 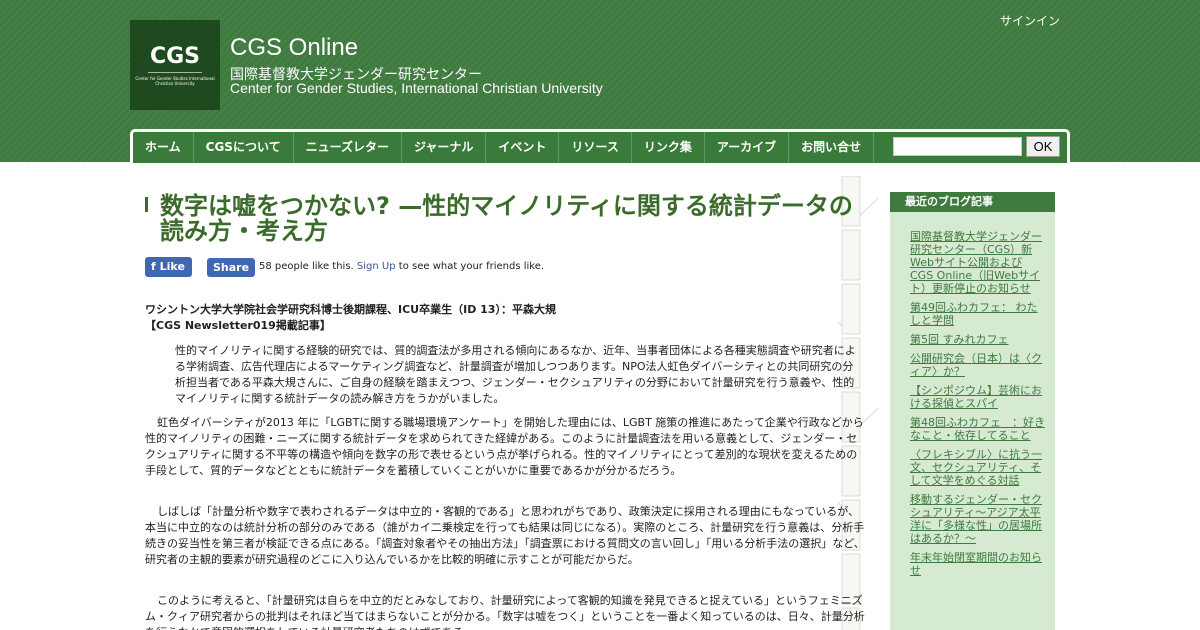 I want to click on facebook-signup-link: Sign Up, so click(x=376, y=266).